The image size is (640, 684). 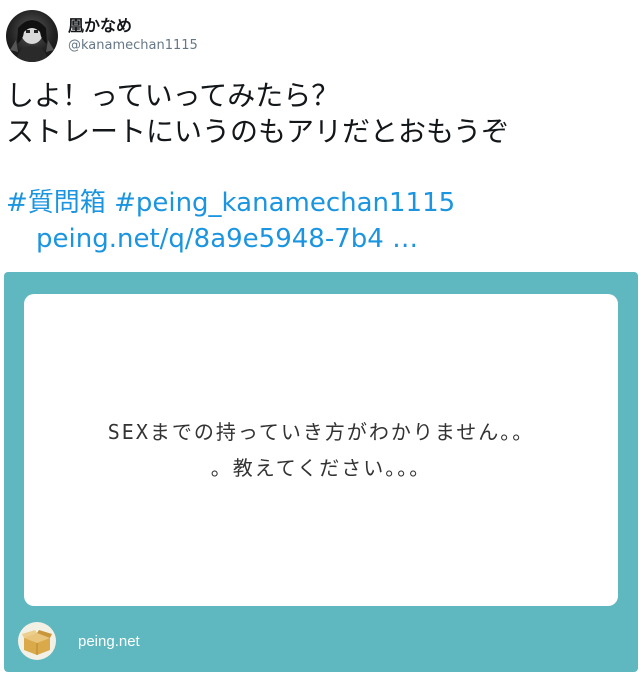 I want to click on box-icon, so click(x=37, y=641).